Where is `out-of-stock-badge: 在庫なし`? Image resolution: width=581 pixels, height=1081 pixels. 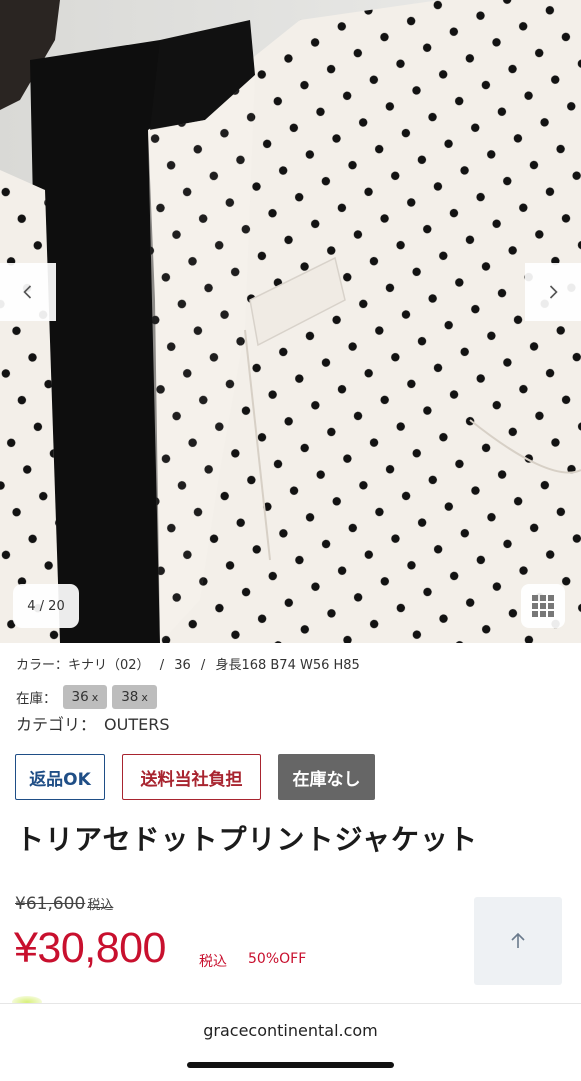
out-of-stock-badge: 在庫なし is located at coordinates (326, 777).